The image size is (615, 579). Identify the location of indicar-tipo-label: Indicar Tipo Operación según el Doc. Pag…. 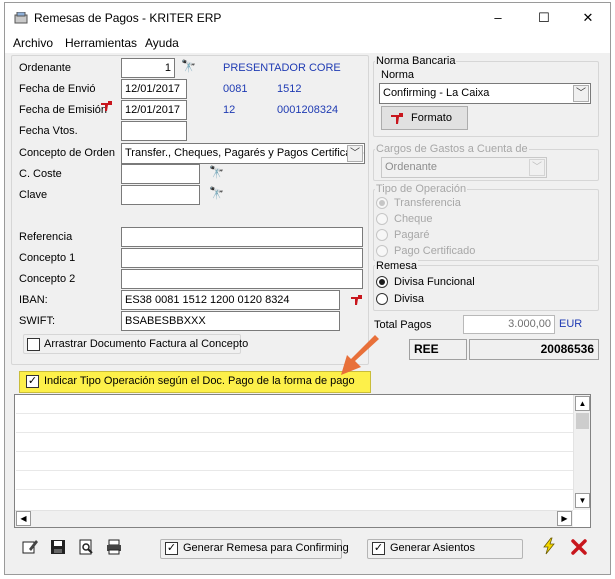
(199, 381).